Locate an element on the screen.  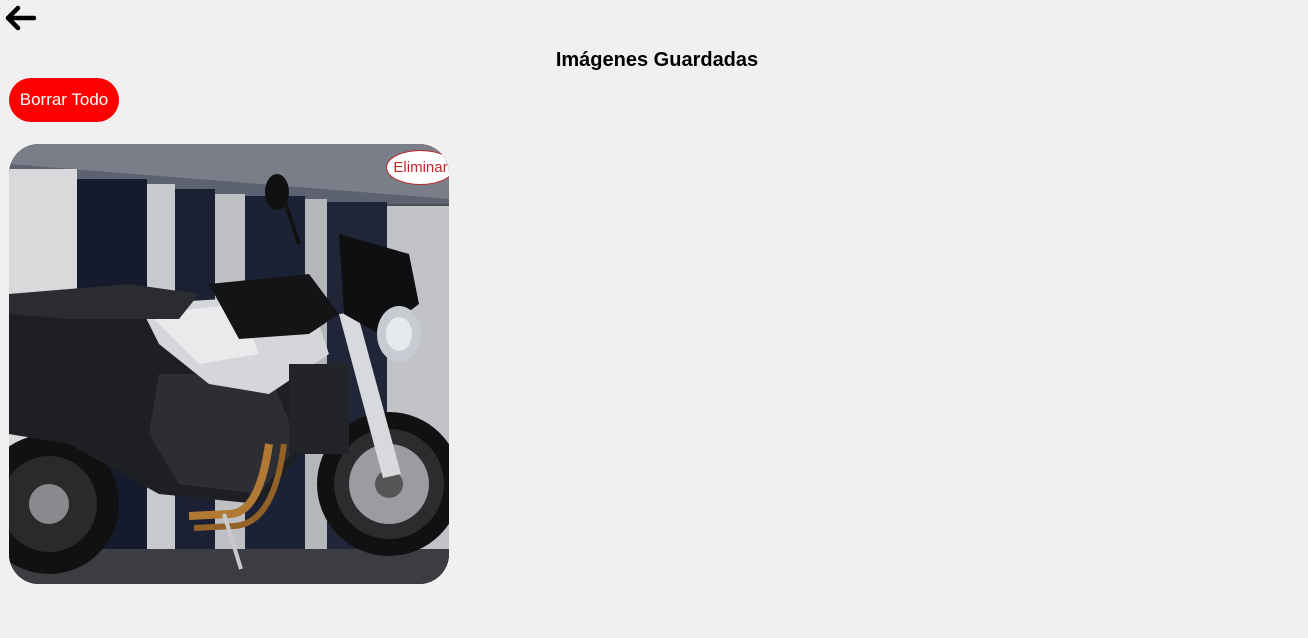
arrow-left-icon is located at coordinates (20, 18).